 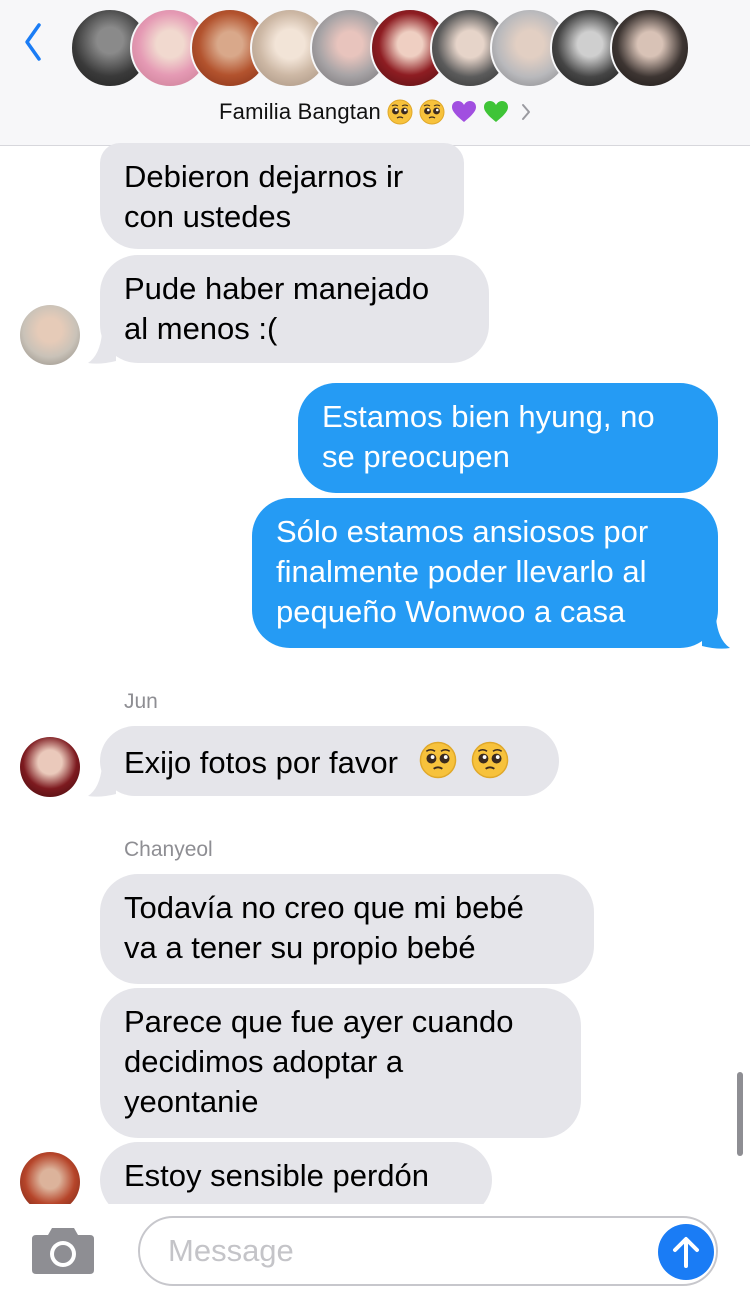 What do you see at coordinates (201, 328) in the screenshot?
I see `message-line: al menos :(` at bounding box center [201, 328].